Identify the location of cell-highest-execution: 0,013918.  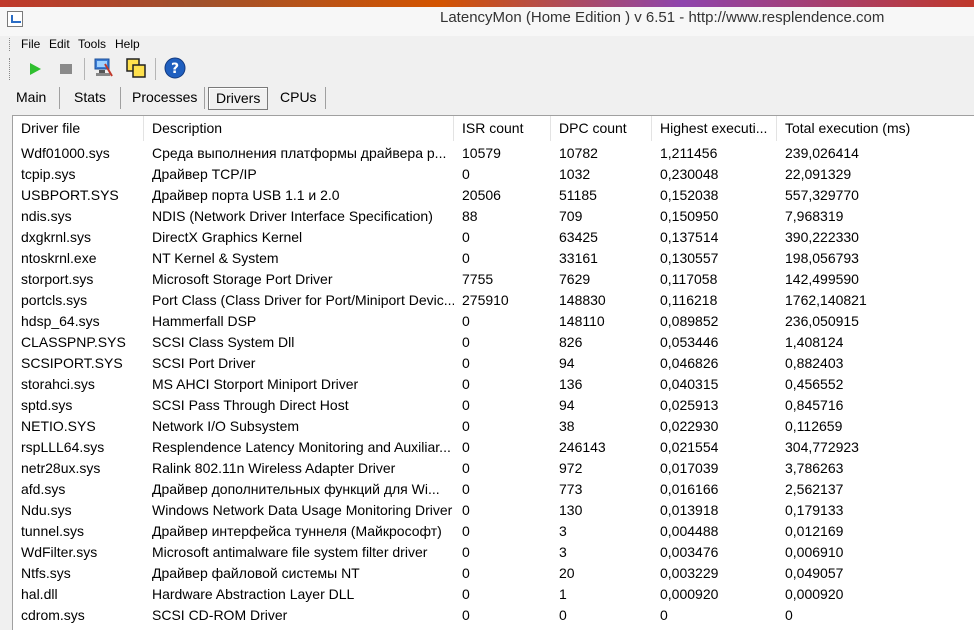
(689, 510).